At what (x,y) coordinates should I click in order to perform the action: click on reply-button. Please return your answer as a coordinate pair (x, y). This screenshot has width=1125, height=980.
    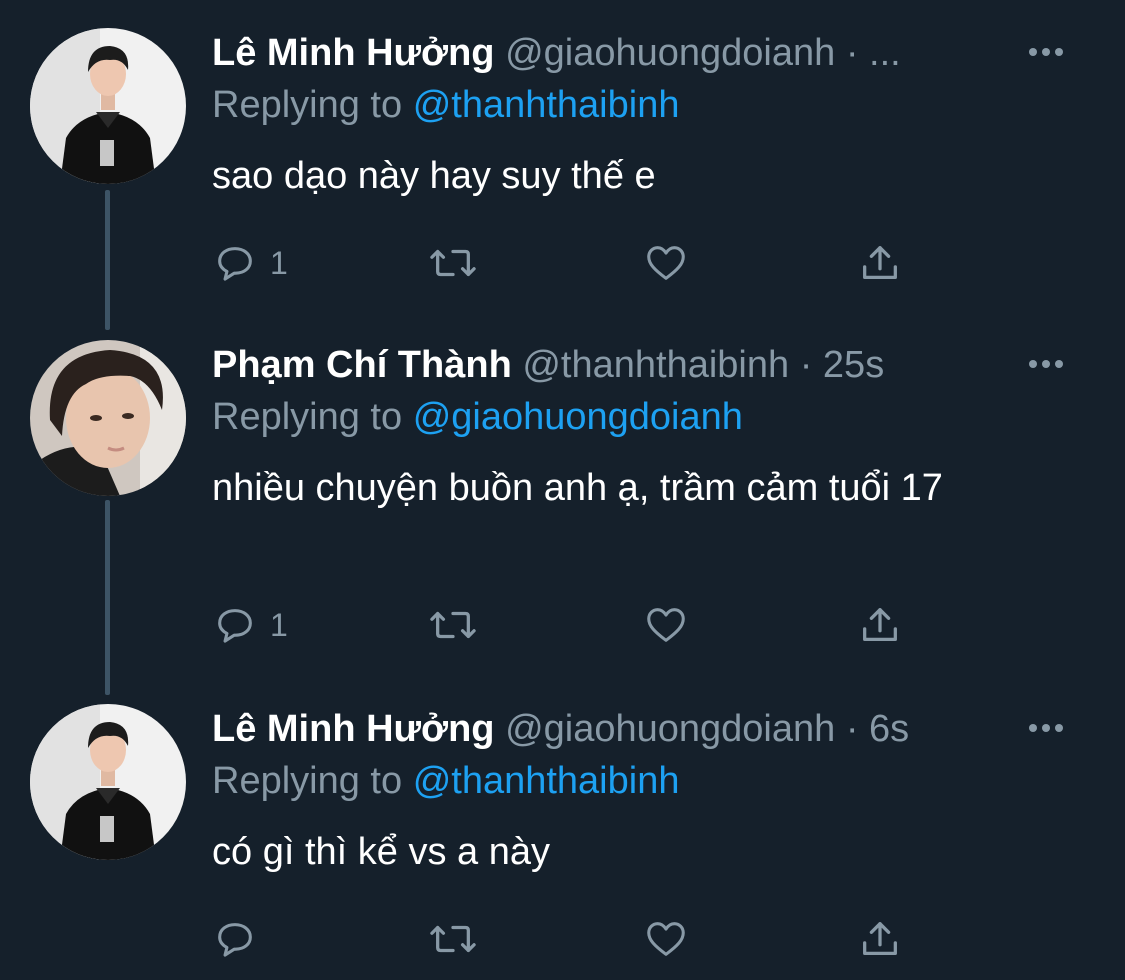
    Looking at the image, I should click on (241, 939).